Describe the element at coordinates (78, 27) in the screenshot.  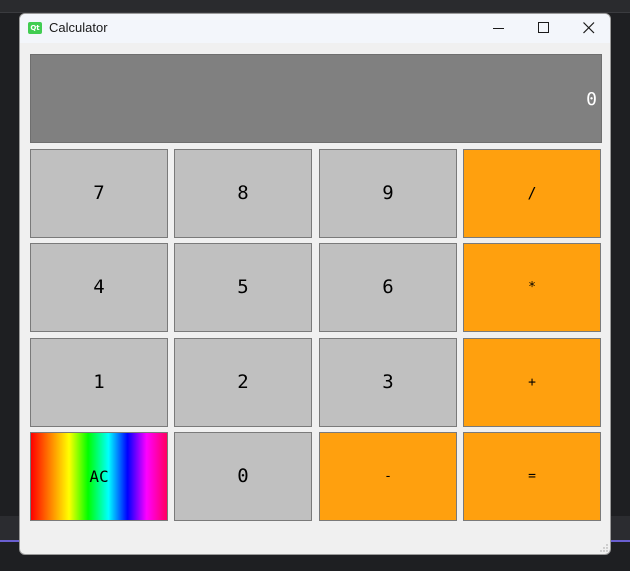
I see `window-title: Calculator` at that location.